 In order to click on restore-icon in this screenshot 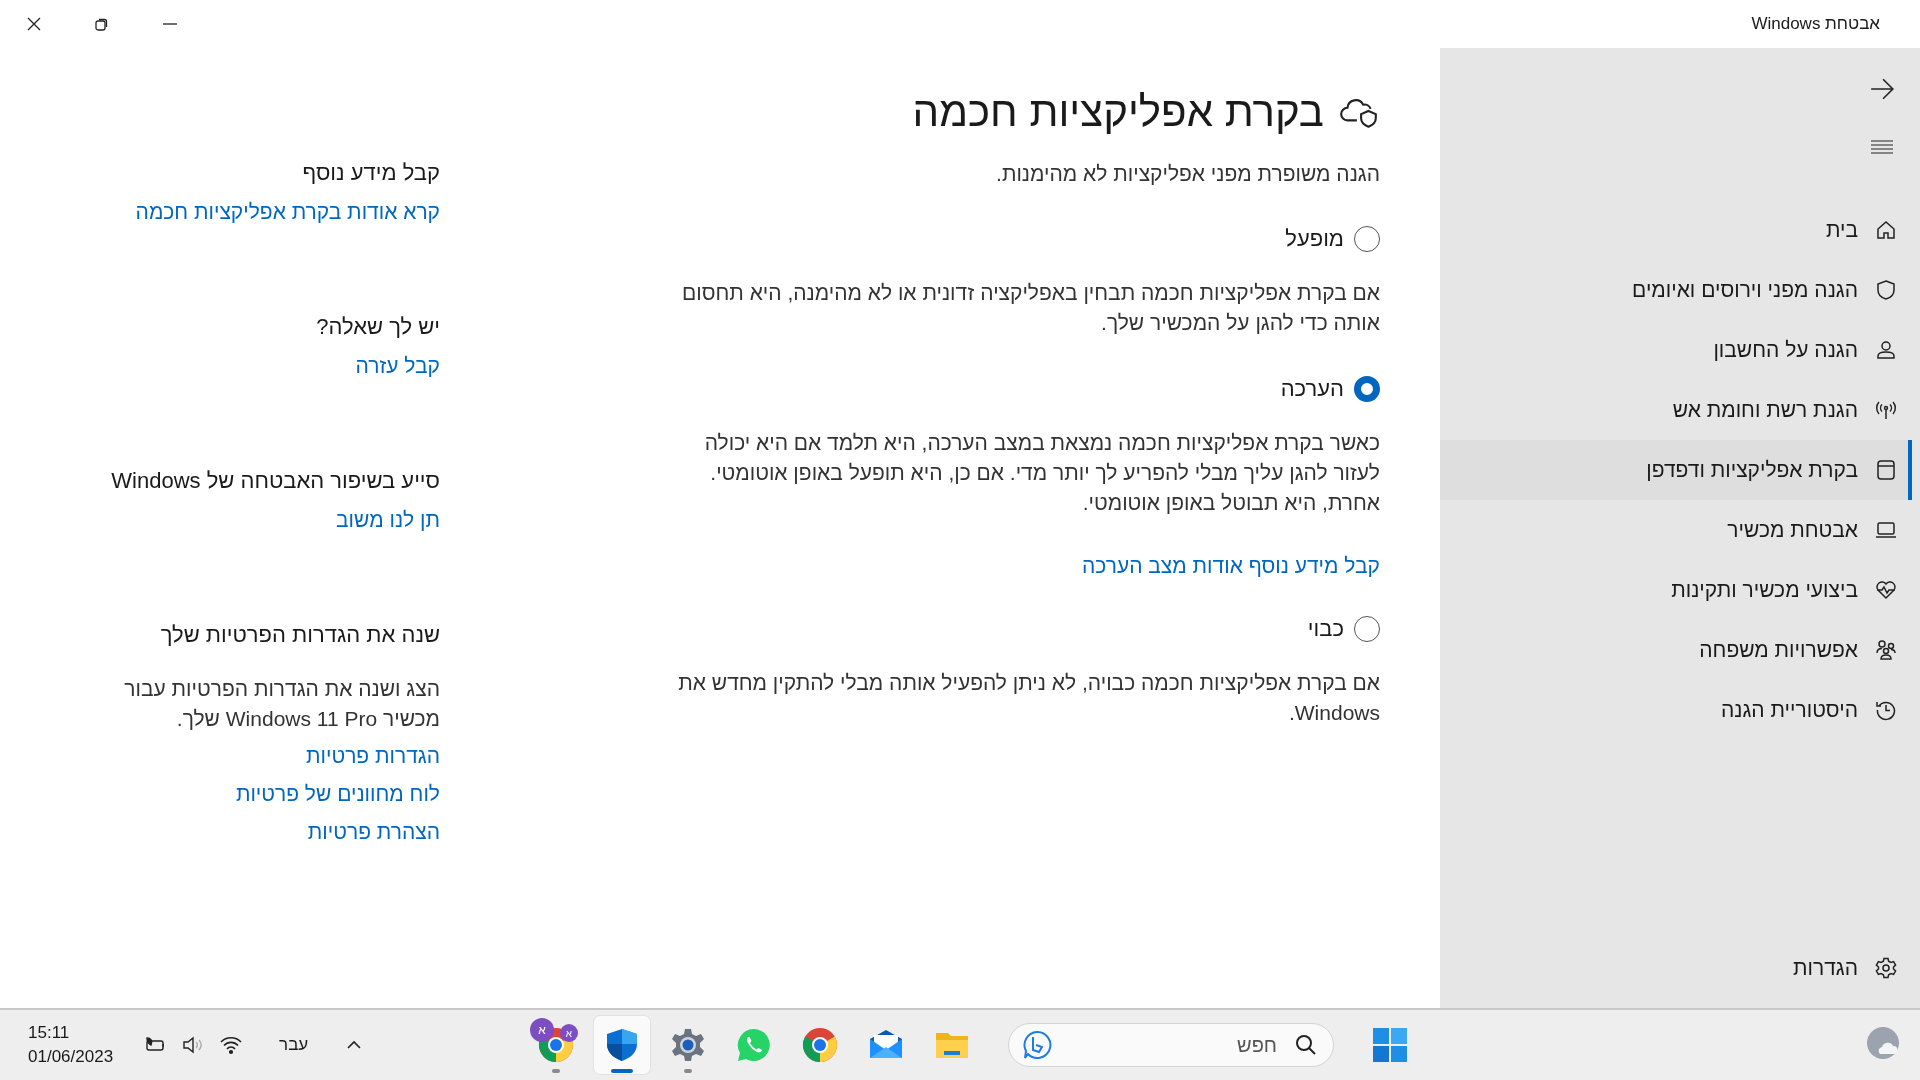, I will do `click(102, 24)`.